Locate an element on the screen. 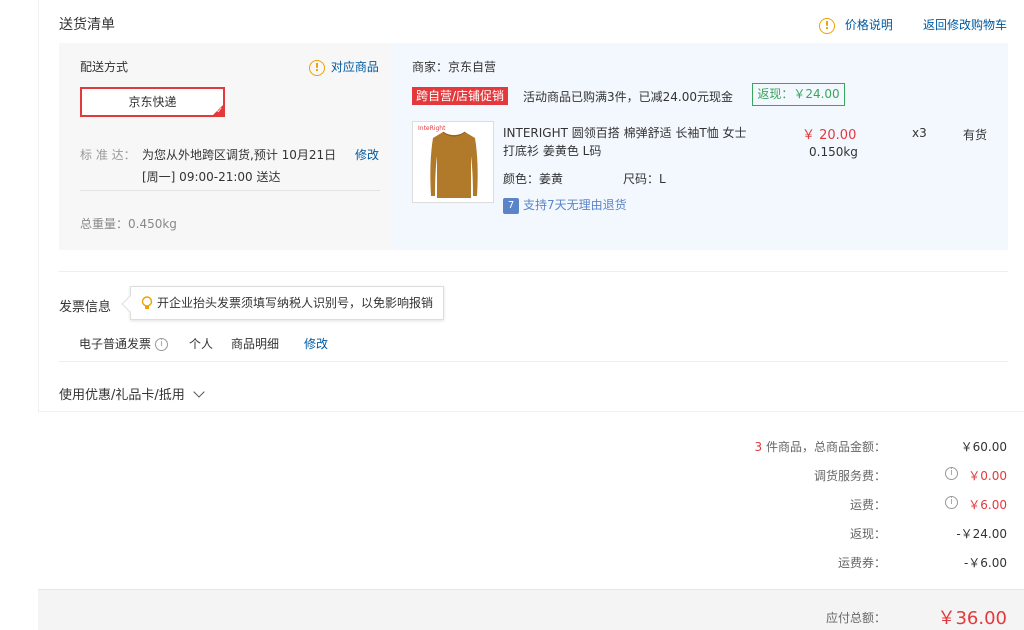 The height and width of the screenshot is (630, 1024). freight-coupon-value: -￥6.00 is located at coordinates (985, 563).